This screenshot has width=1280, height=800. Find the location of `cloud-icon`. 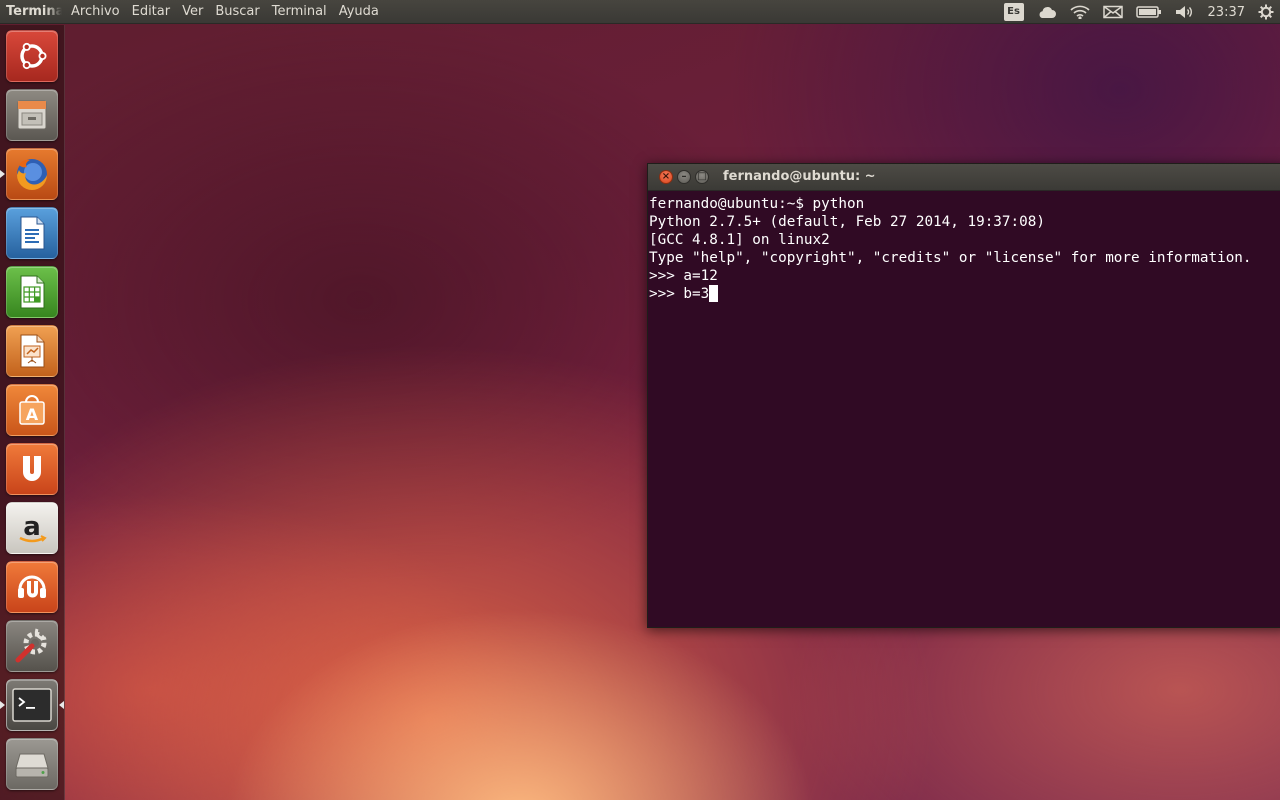

cloud-icon is located at coordinates (1047, 12).